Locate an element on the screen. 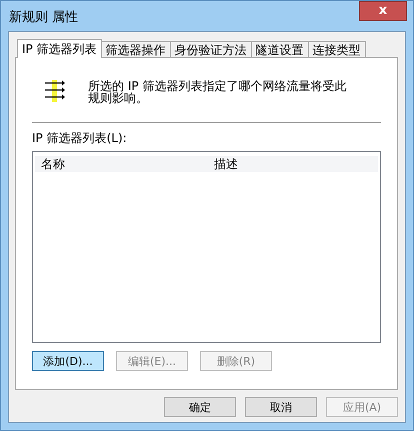  tab: IP 筛选器列表 is located at coordinates (59, 48).